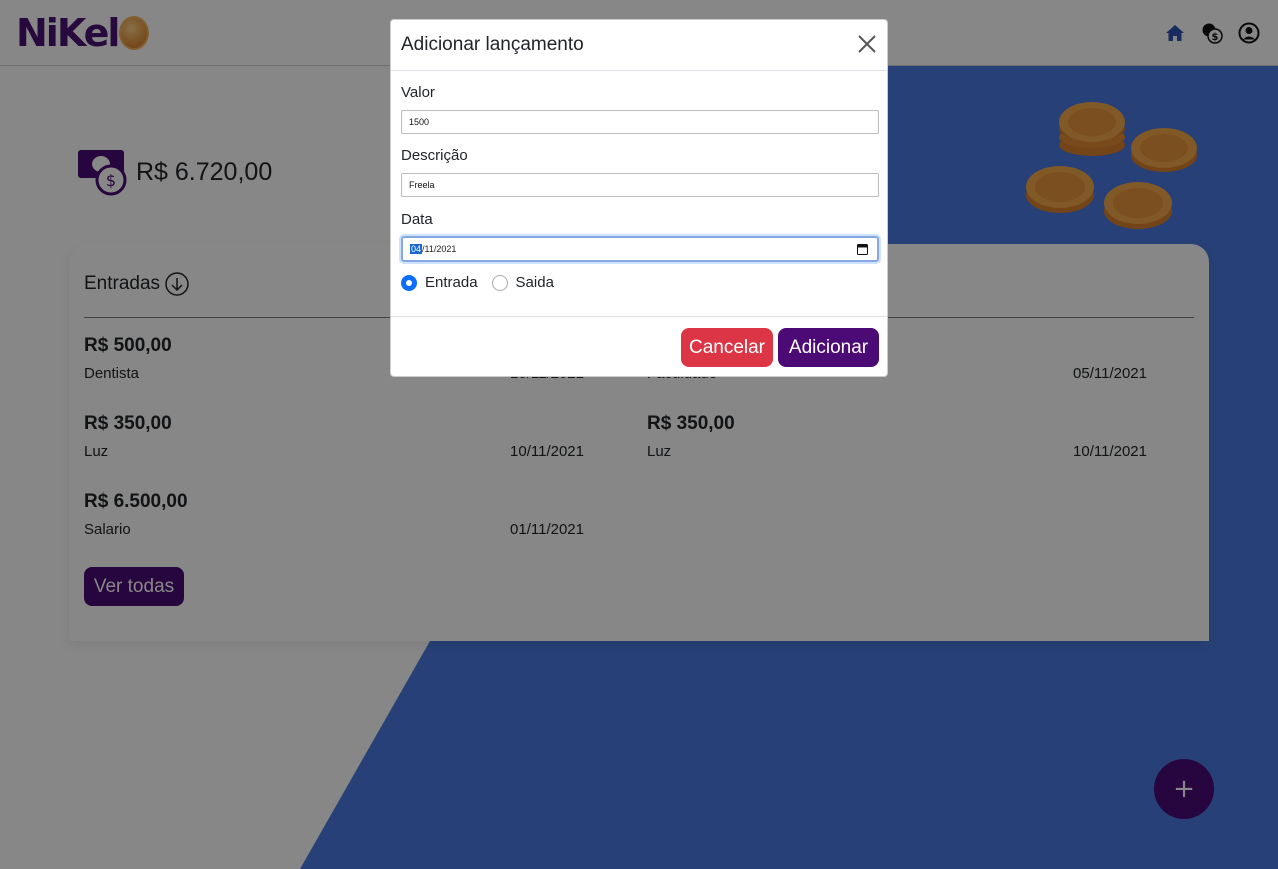  I want to click on close-icon, so click(867, 44).